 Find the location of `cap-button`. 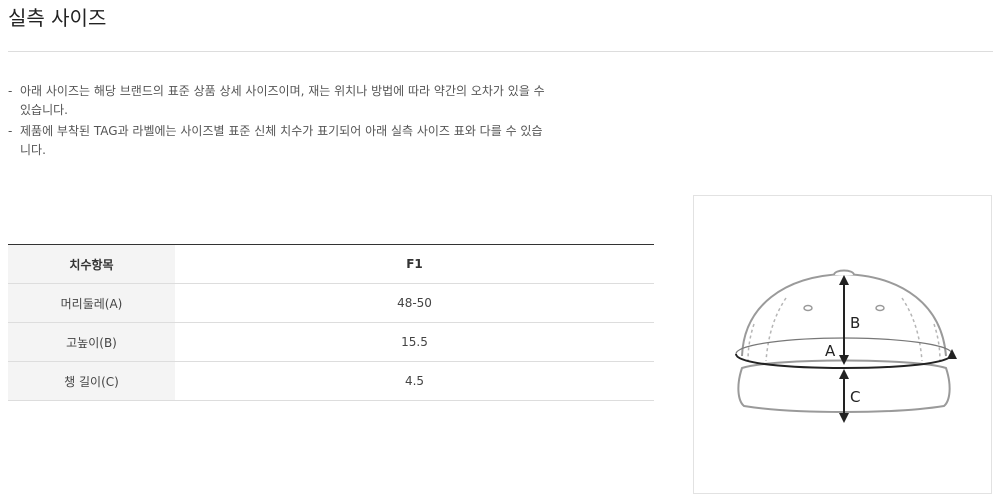

cap-button is located at coordinates (844, 272).